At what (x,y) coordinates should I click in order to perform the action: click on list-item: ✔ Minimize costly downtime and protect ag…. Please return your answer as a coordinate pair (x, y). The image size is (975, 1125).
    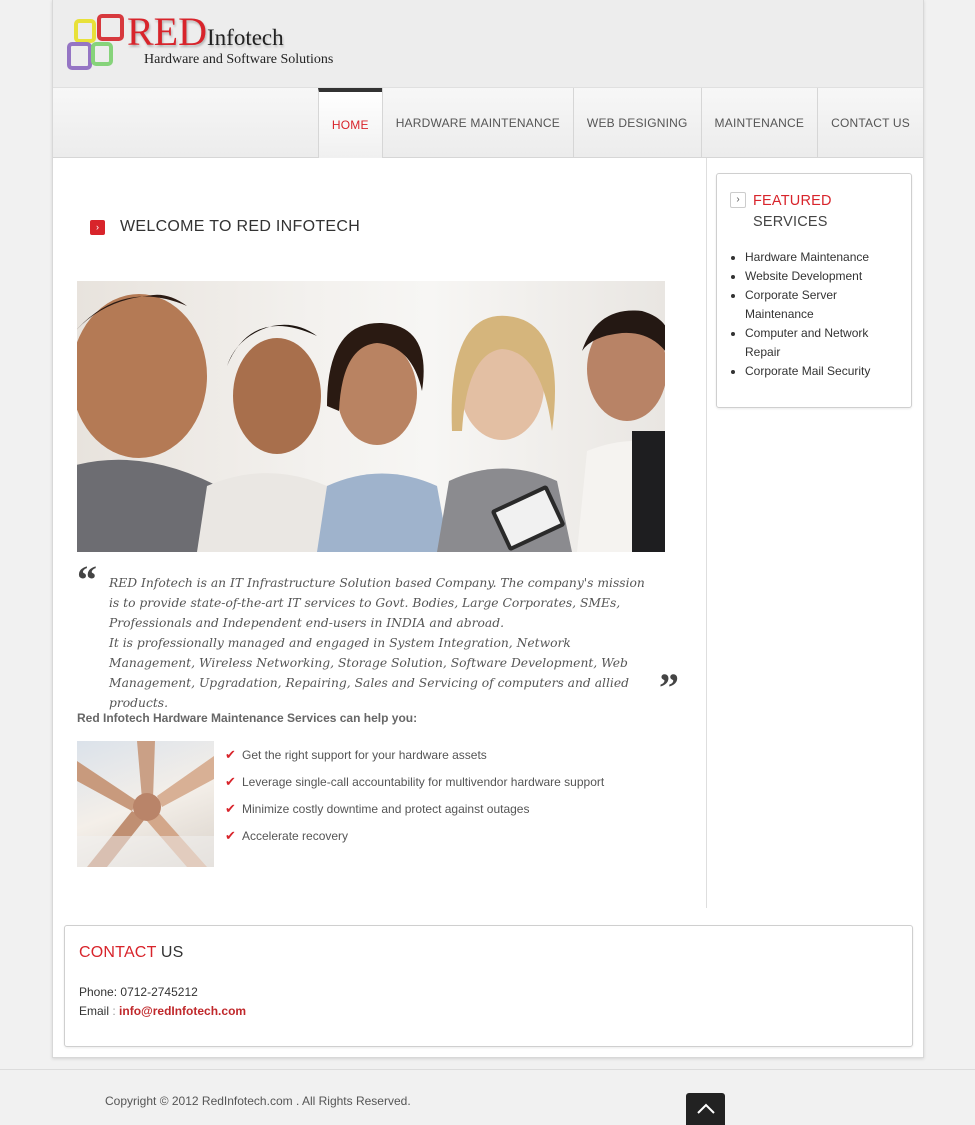
    Looking at the image, I should click on (414, 808).